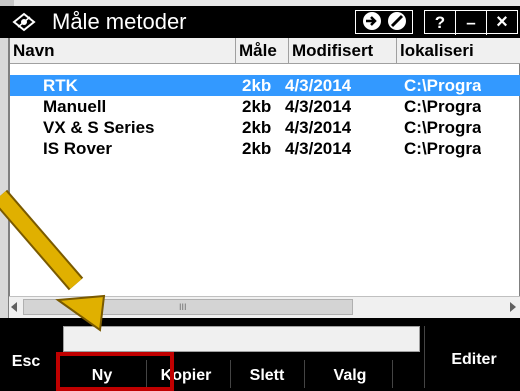 Image resolution: width=520 pixels, height=391 pixels. What do you see at coordinates (99, 127) in the screenshot?
I see `row-name: VX & S Series` at bounding box center [99, 127].